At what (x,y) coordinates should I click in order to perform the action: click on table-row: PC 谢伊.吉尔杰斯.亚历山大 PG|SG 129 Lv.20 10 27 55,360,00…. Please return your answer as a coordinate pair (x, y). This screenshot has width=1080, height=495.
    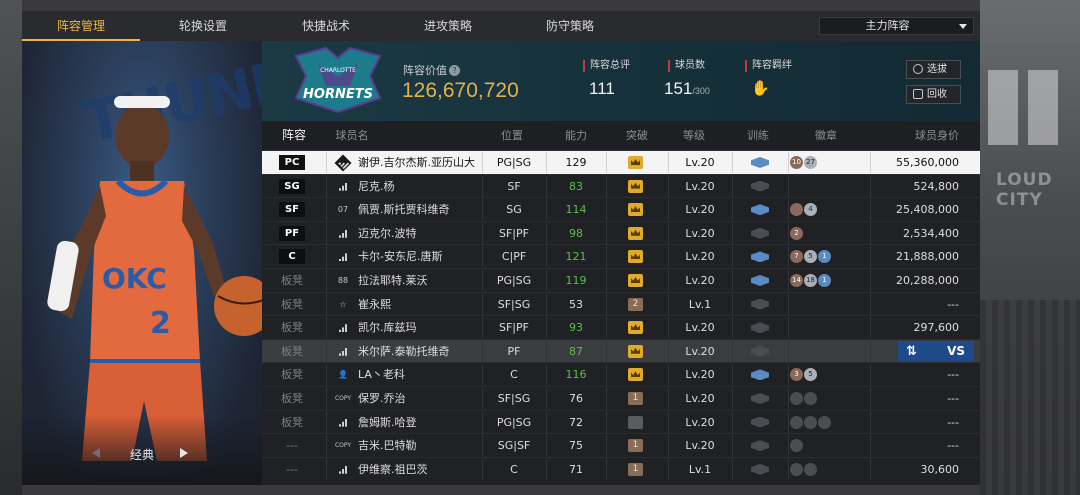
    Looking at the image, I should click on (621, 162).